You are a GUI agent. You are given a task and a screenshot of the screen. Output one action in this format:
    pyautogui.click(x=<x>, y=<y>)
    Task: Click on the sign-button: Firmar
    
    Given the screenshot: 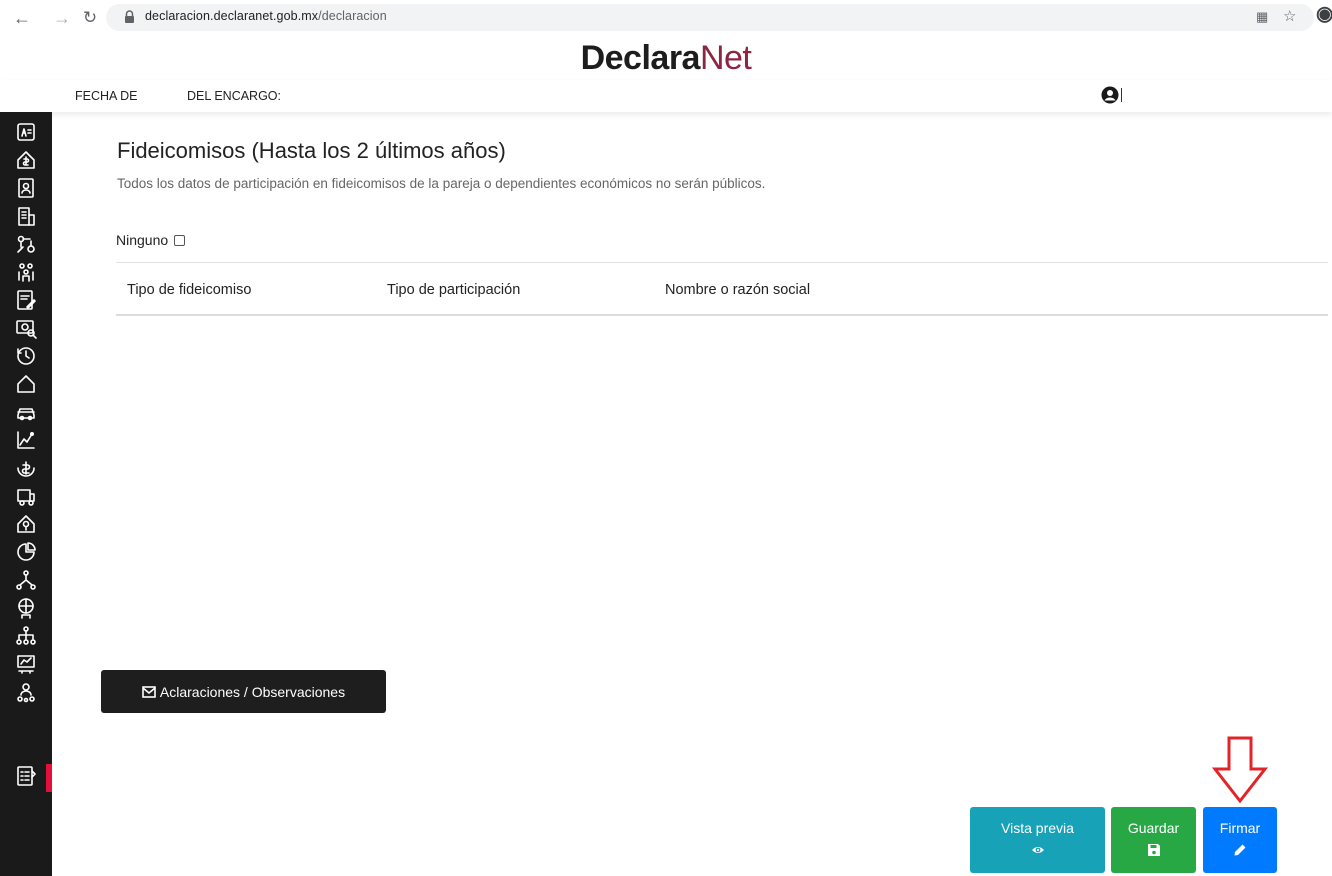 What is the action you would take?
    pyautogui.click(x=1240, y=840)
    